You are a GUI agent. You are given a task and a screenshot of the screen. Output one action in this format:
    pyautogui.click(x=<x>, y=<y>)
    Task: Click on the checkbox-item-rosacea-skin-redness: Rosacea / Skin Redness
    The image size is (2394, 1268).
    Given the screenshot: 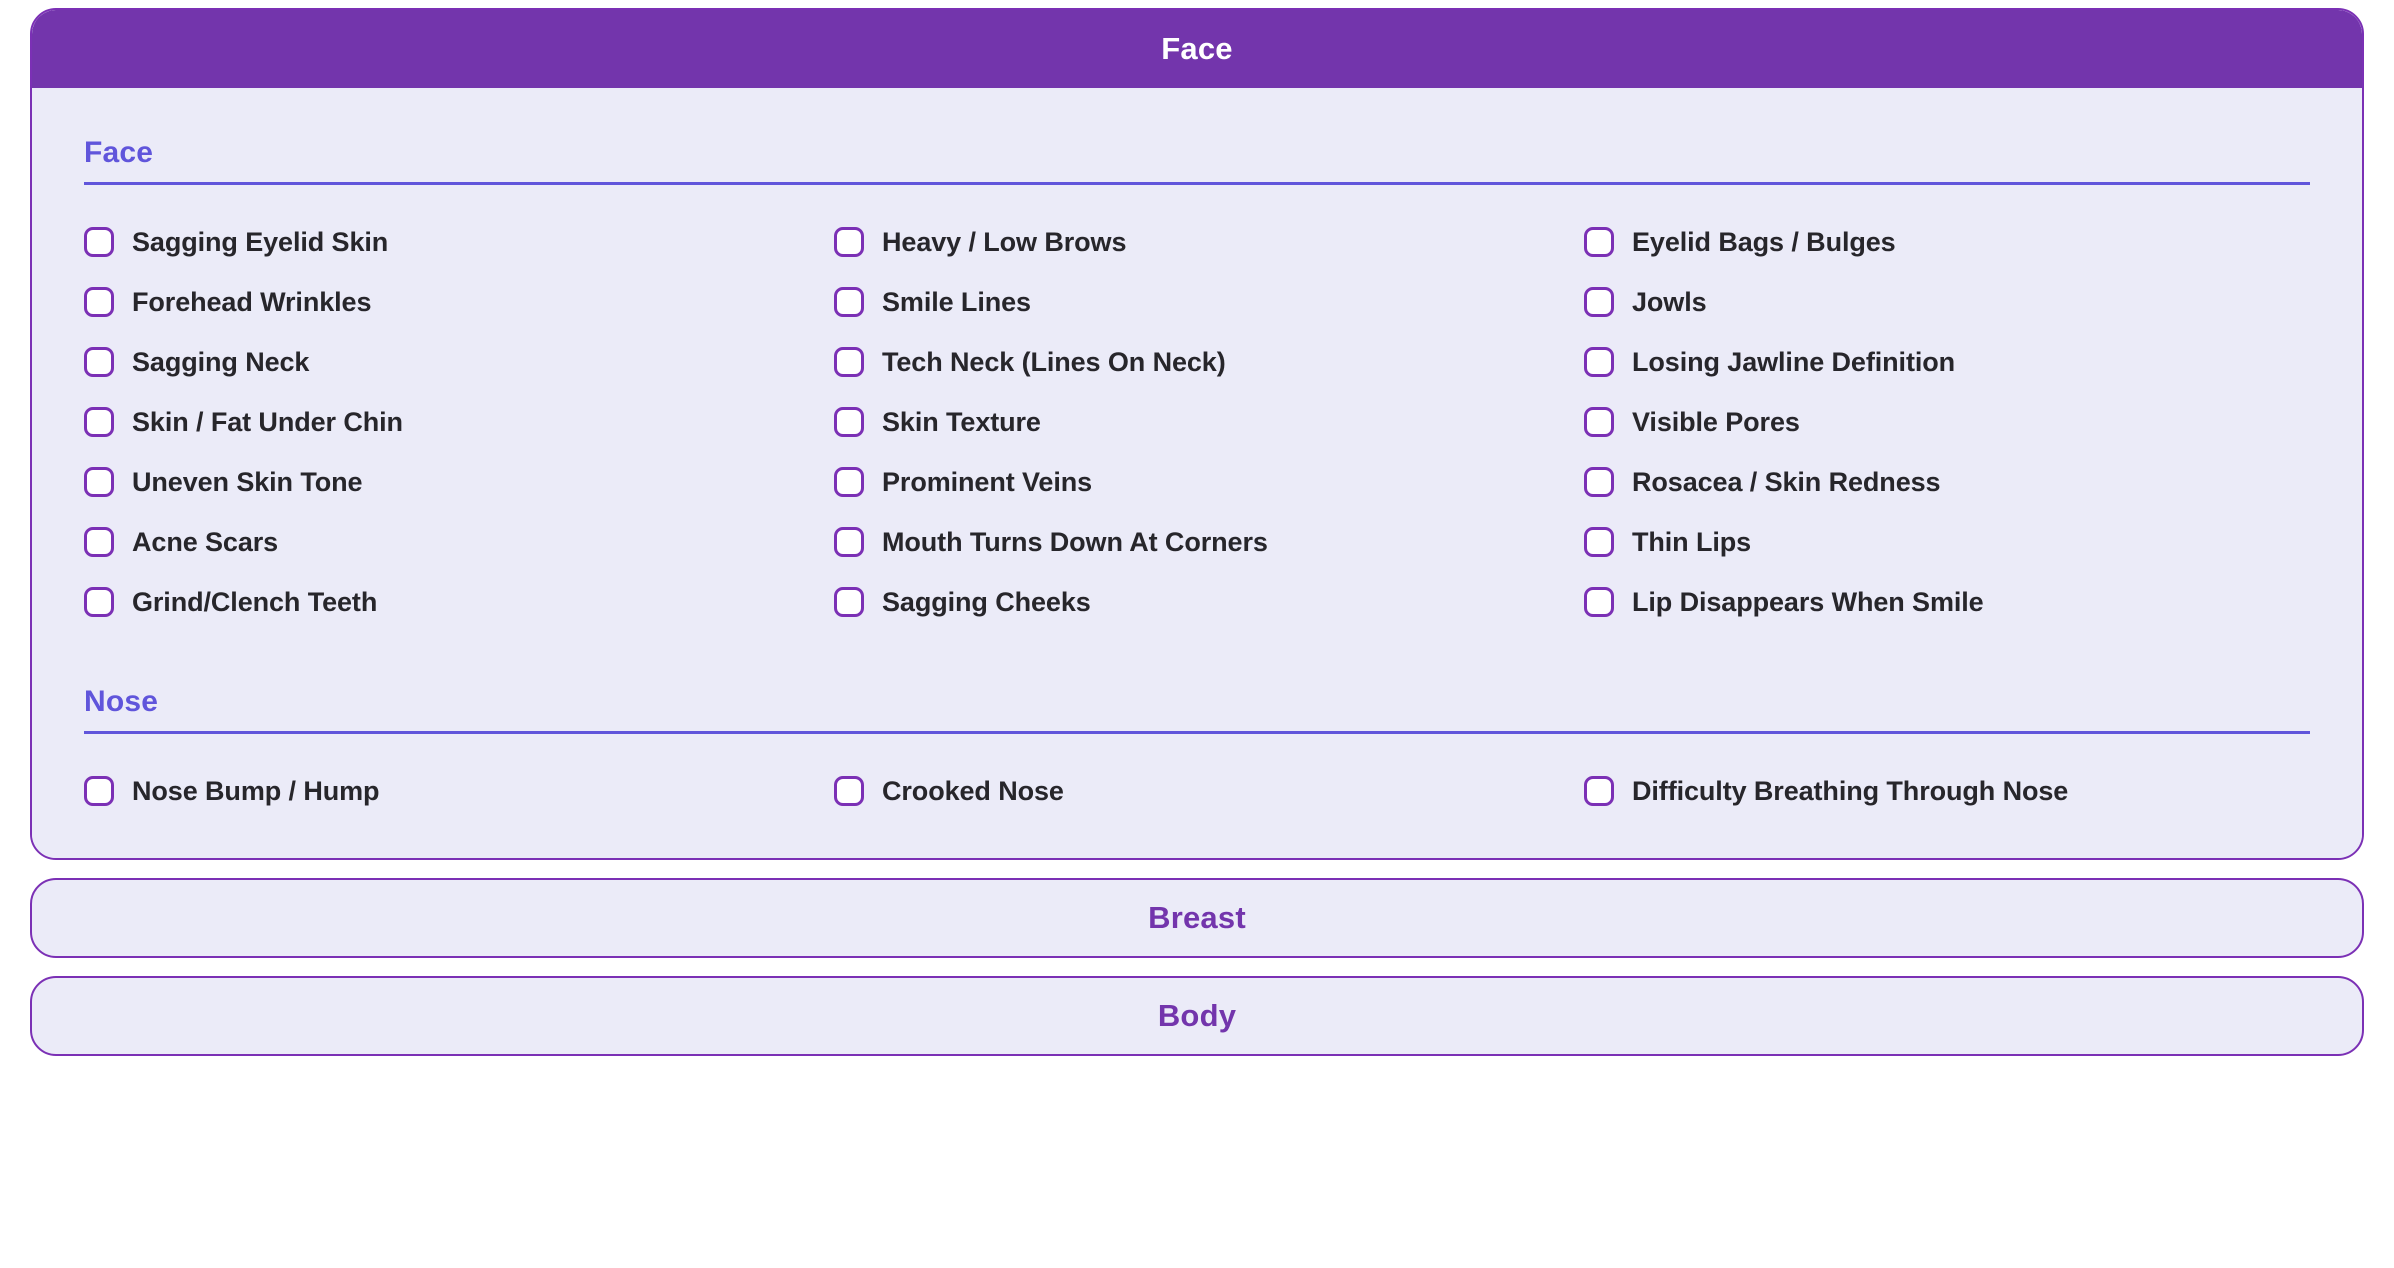 What is the action you would take?
    pyautogui.click(x=1947, y=482)
    